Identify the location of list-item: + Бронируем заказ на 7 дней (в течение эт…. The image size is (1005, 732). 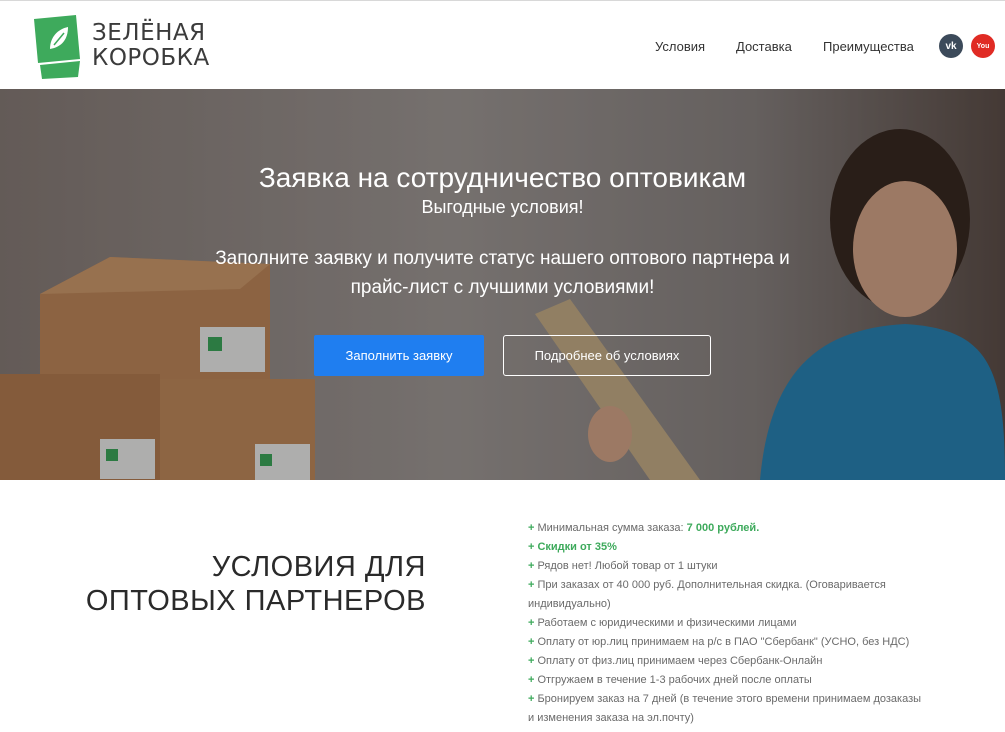
(725, 708).